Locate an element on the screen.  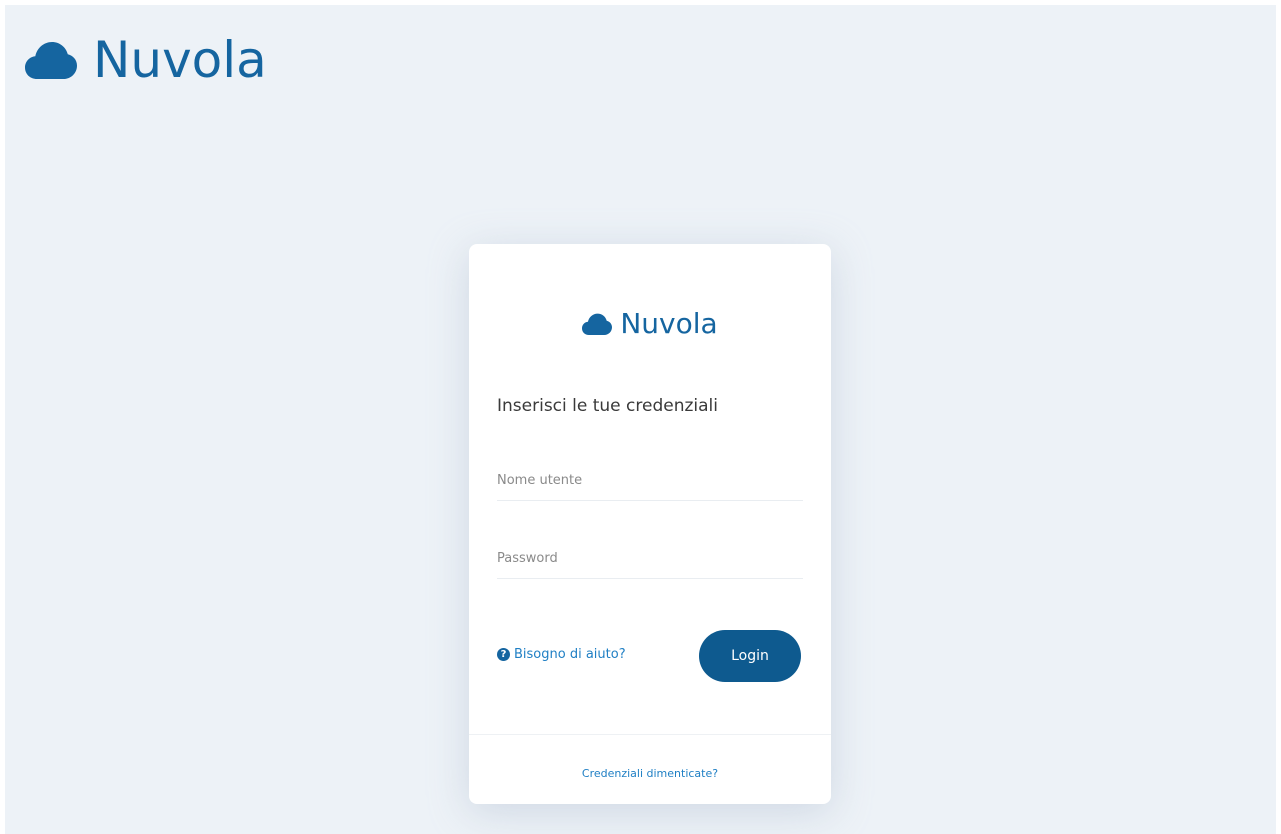
brand-name: Nuvola is located at coordinates (180, 60).